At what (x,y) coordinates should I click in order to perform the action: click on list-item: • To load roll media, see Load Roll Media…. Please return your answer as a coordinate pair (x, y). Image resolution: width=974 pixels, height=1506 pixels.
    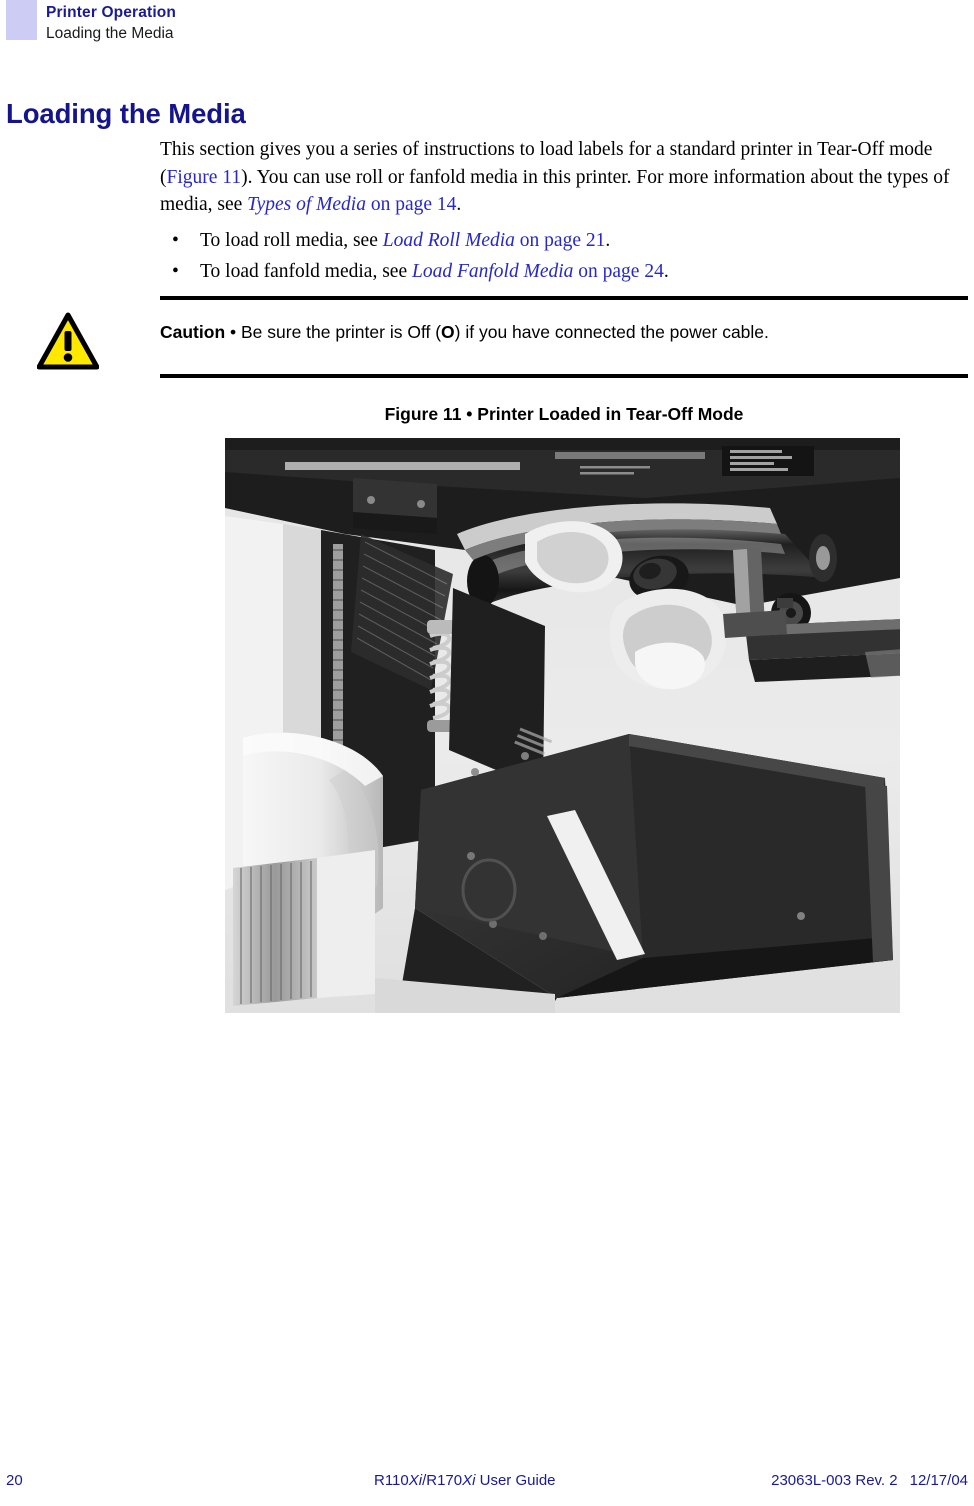
    Looking at the image, I should click on (565, 240).